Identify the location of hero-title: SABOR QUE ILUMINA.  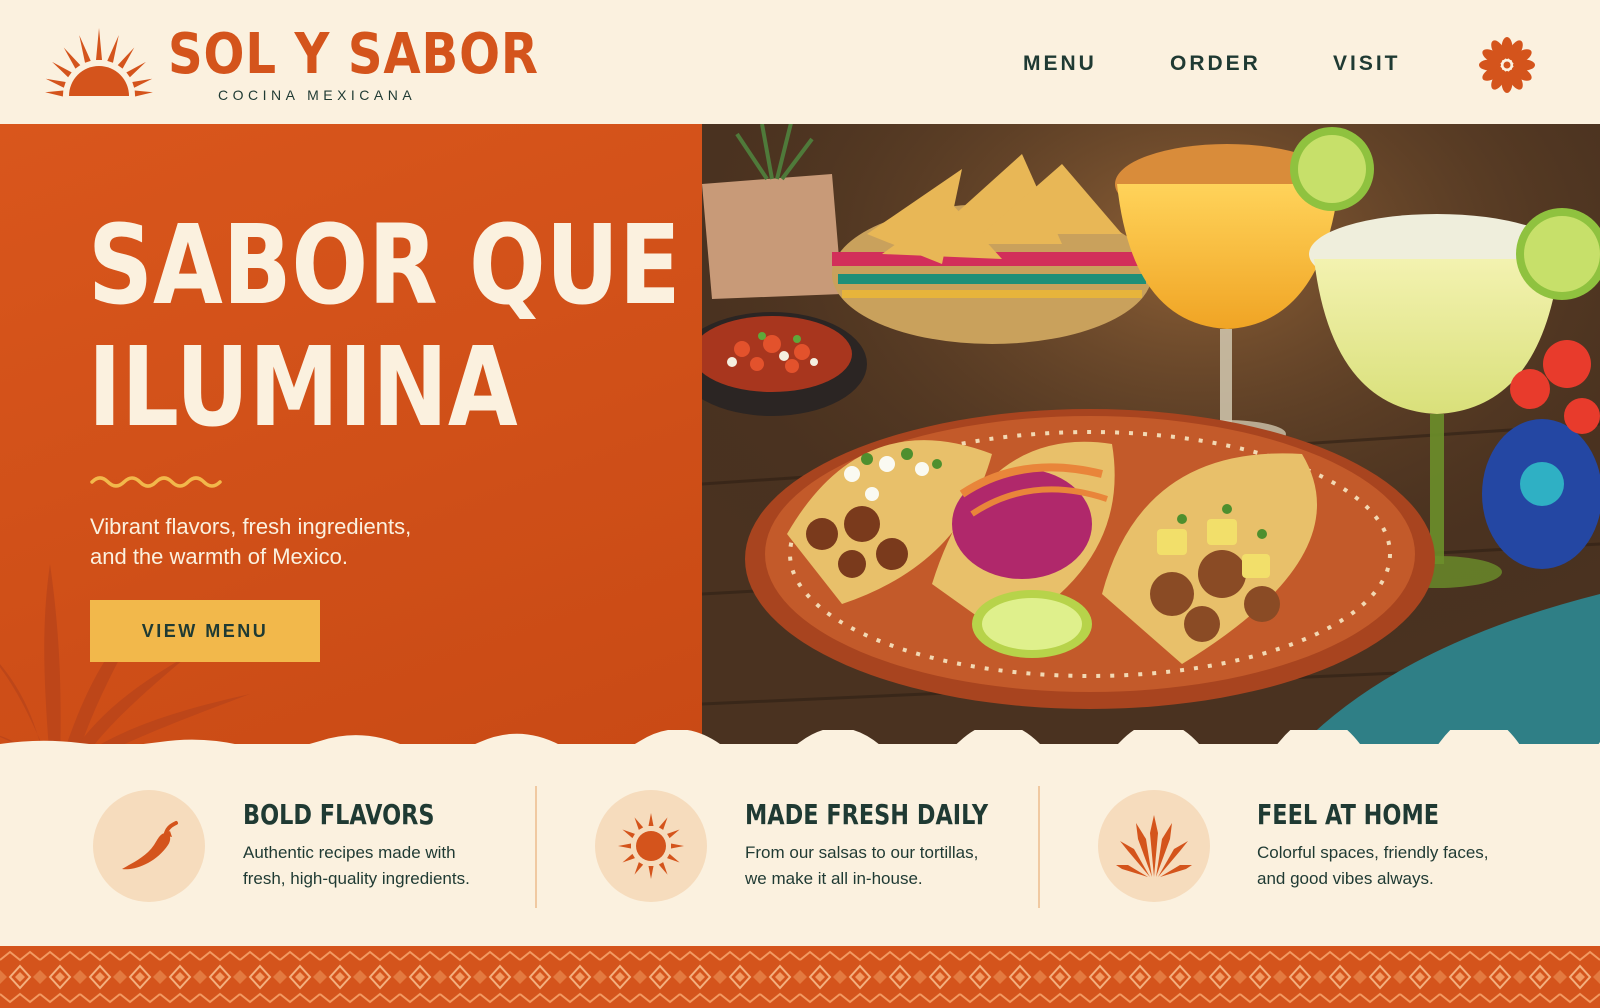
(384, 326).